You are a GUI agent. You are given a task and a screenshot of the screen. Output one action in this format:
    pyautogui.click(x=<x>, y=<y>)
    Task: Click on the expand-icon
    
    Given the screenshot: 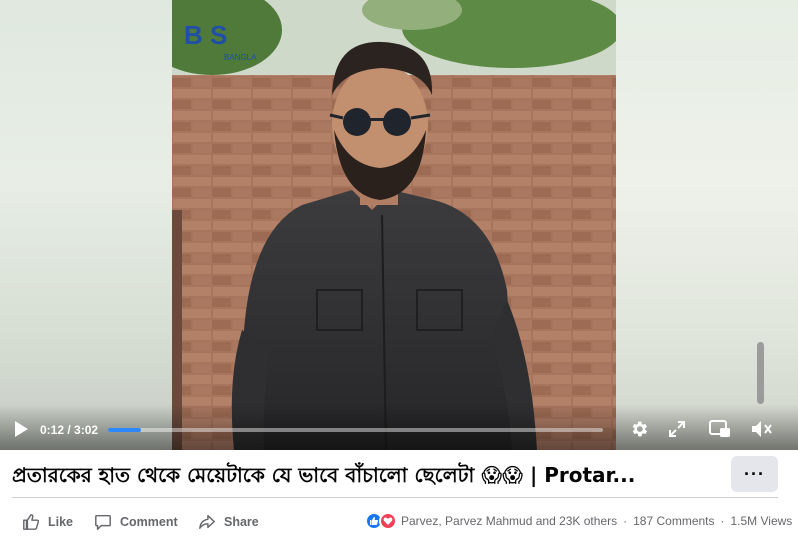 What is the action you would take?
    pyautogui.click(x=677, y=429)
    